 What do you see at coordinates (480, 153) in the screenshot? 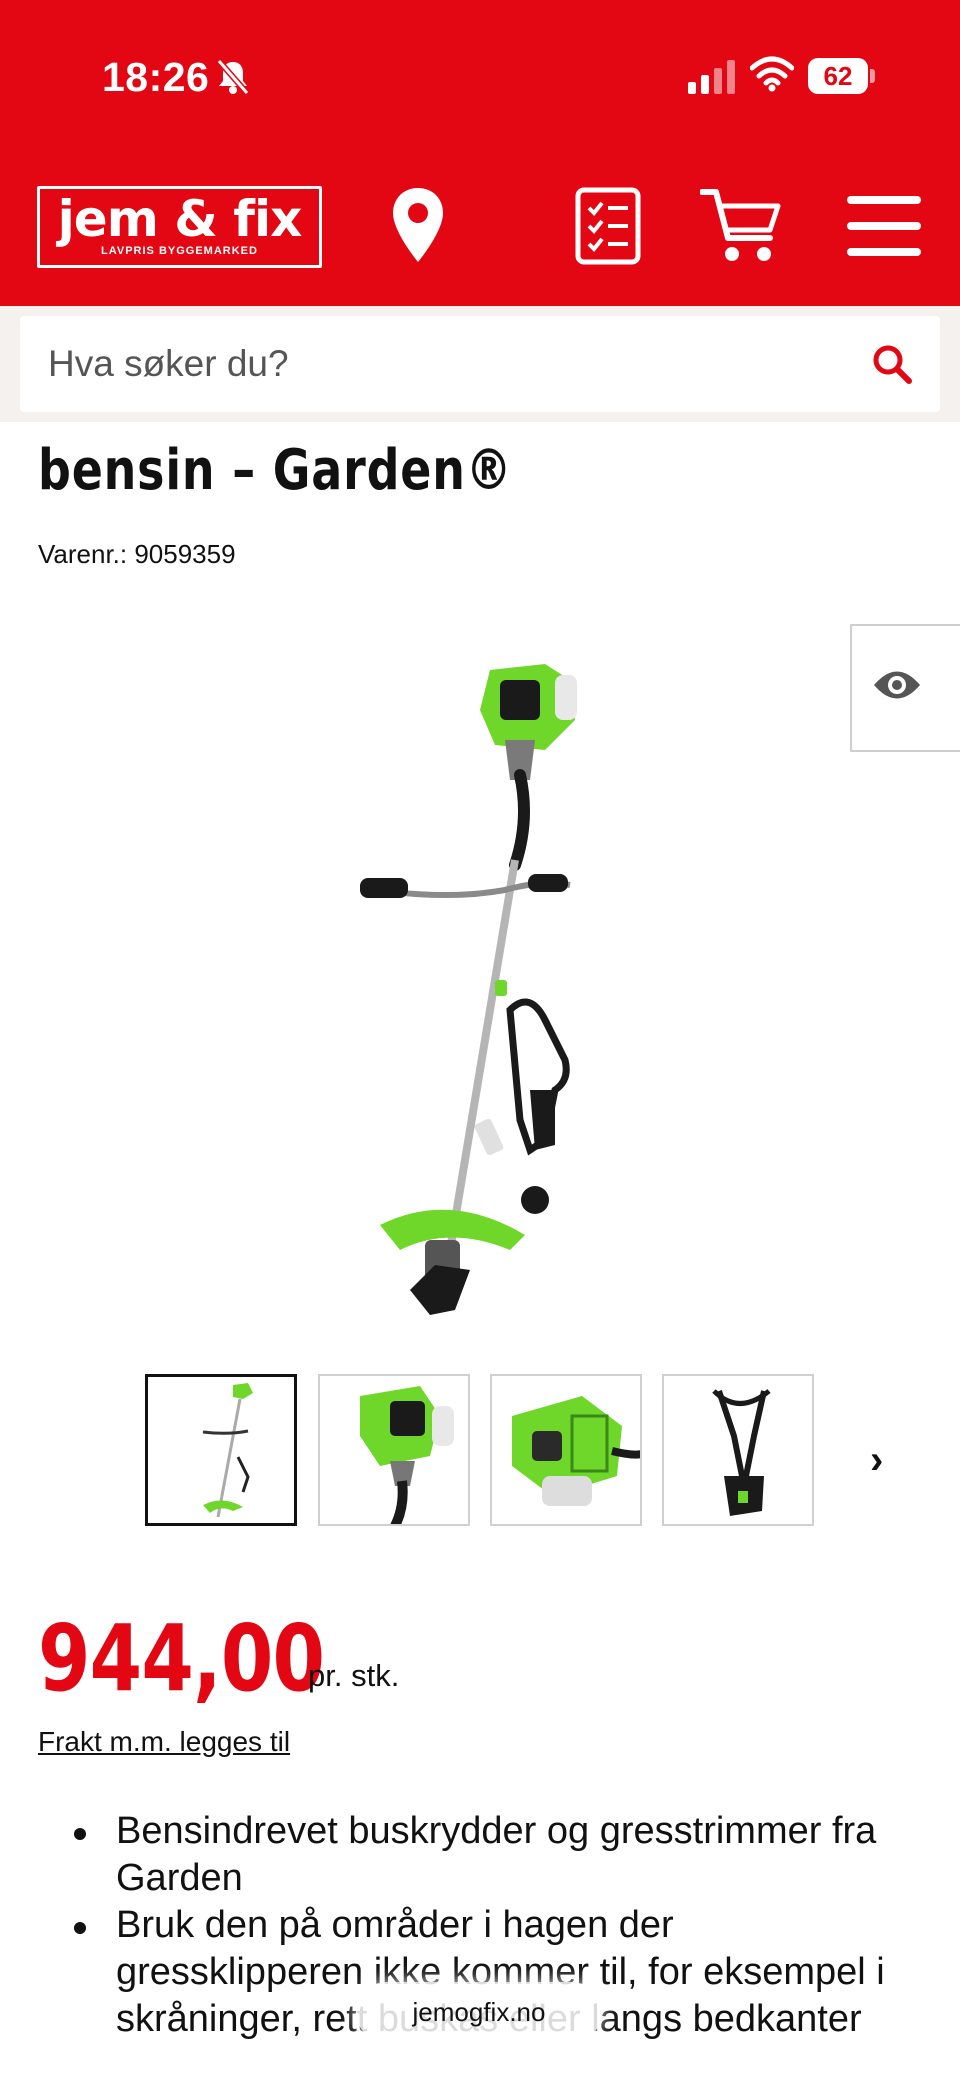
I see `app-header: 18:26 62 jem & fix LAVPRIS BYGGEMARKED` at bounding box center [480, 153].